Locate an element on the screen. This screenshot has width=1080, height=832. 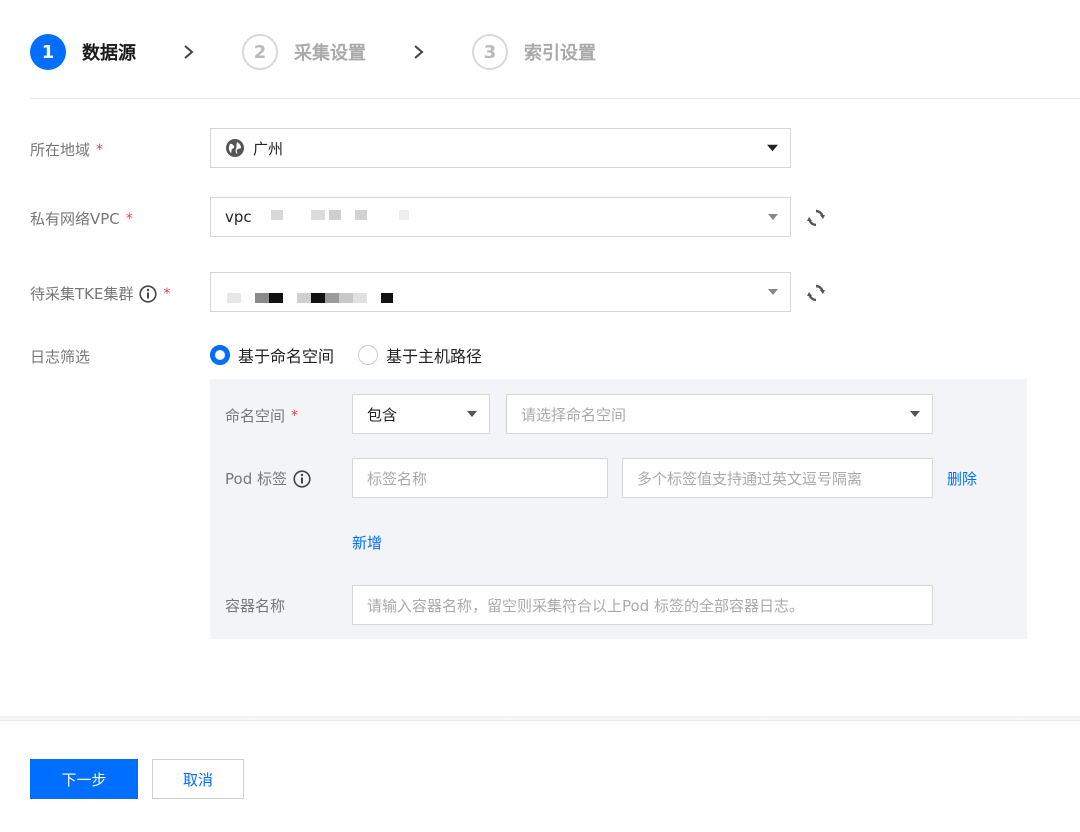
footer-divider is located at coordinates (540, 720).